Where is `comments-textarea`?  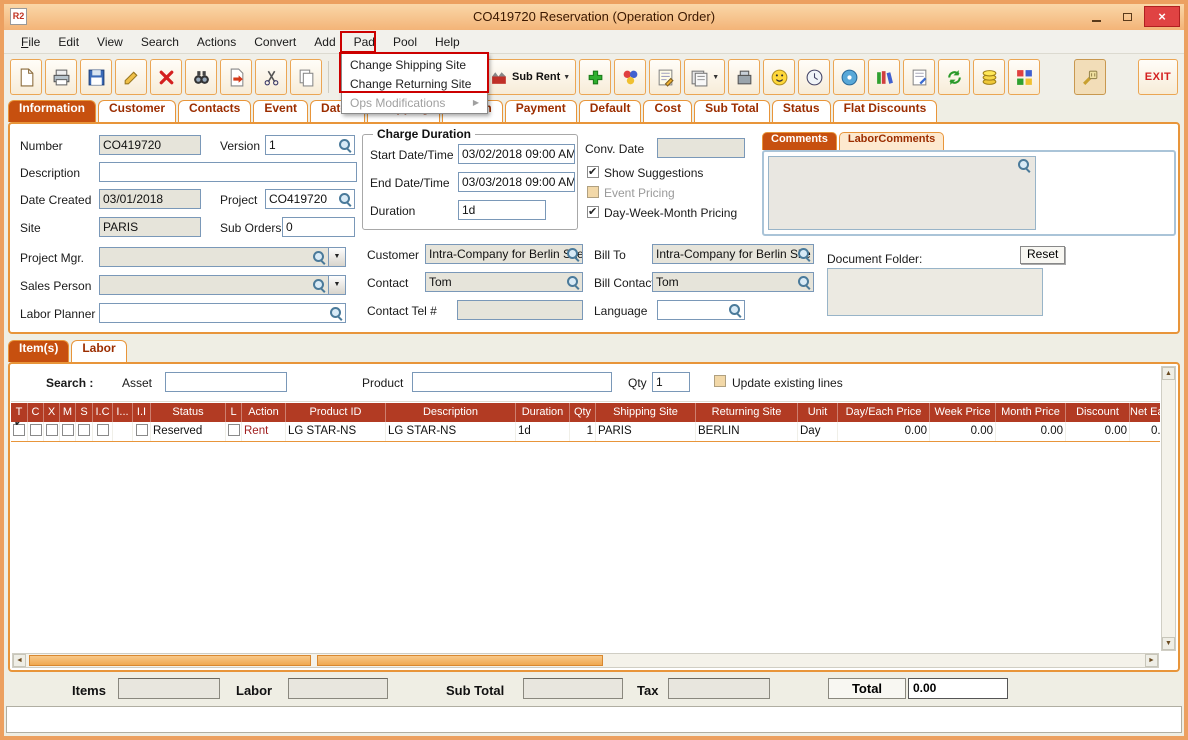
comments-textarea is located at coordinates (902, 193).